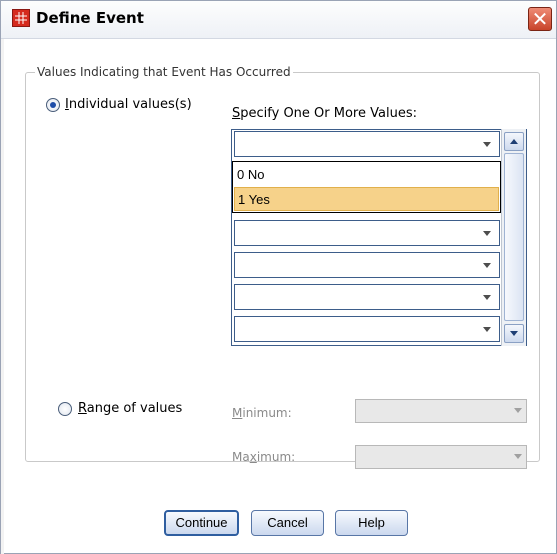  Describe the element at coordinates (264, 457) in the screenshot. I see `maximum-label: Maximum:` at that location.